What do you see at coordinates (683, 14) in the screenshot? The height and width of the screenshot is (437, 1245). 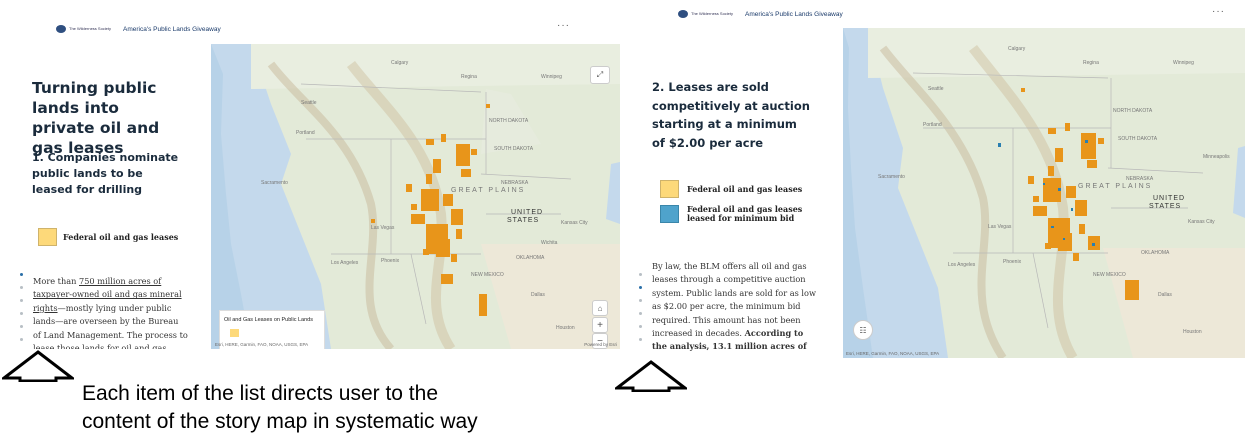 I see `logo-mark-icon` at bounding box center [683, 14].